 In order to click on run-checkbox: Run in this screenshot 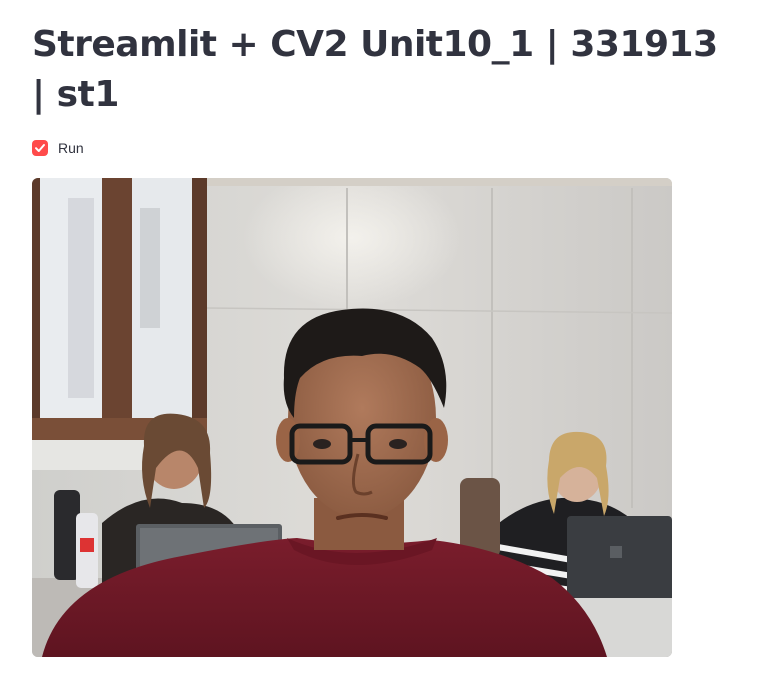, I will do `click(58, 148)`.